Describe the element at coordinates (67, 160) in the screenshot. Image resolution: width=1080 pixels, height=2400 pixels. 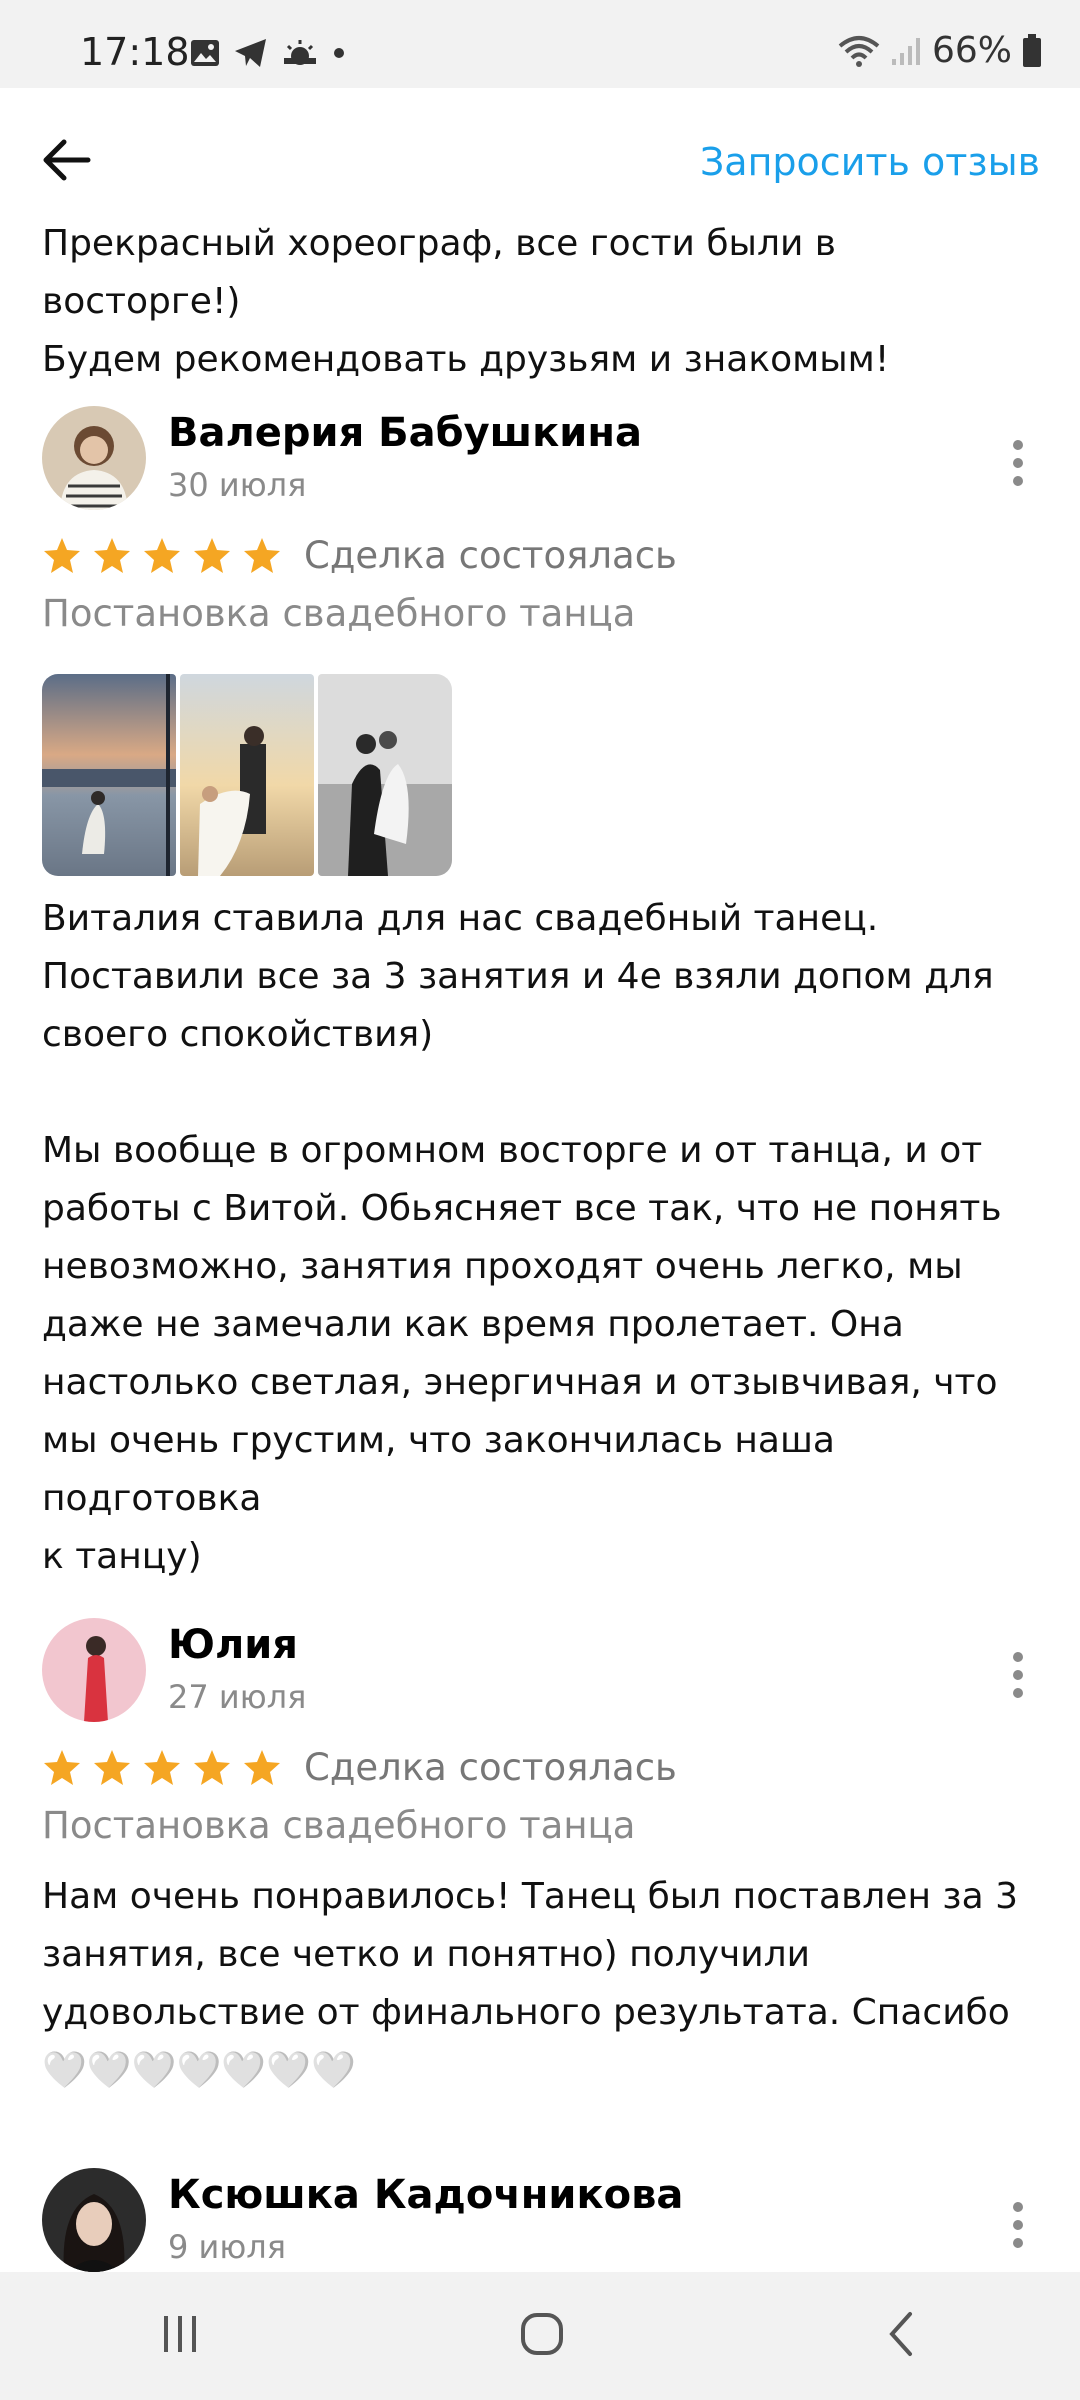
I see `arrow-left-icon` at that location.